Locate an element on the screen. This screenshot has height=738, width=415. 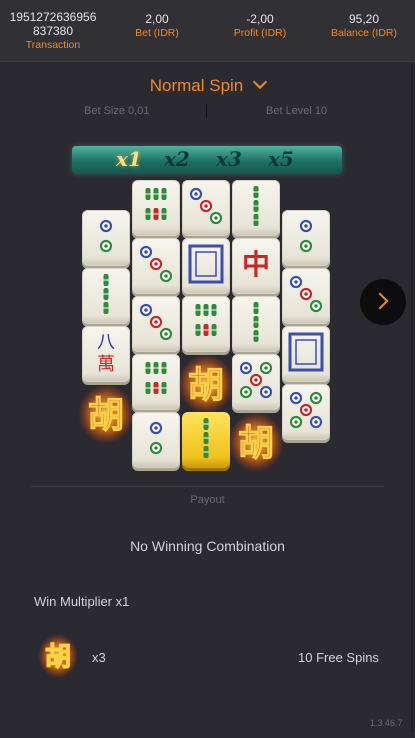
bet-stat: 2,00 Bet (IDR) is located at coordinates (157, 26).